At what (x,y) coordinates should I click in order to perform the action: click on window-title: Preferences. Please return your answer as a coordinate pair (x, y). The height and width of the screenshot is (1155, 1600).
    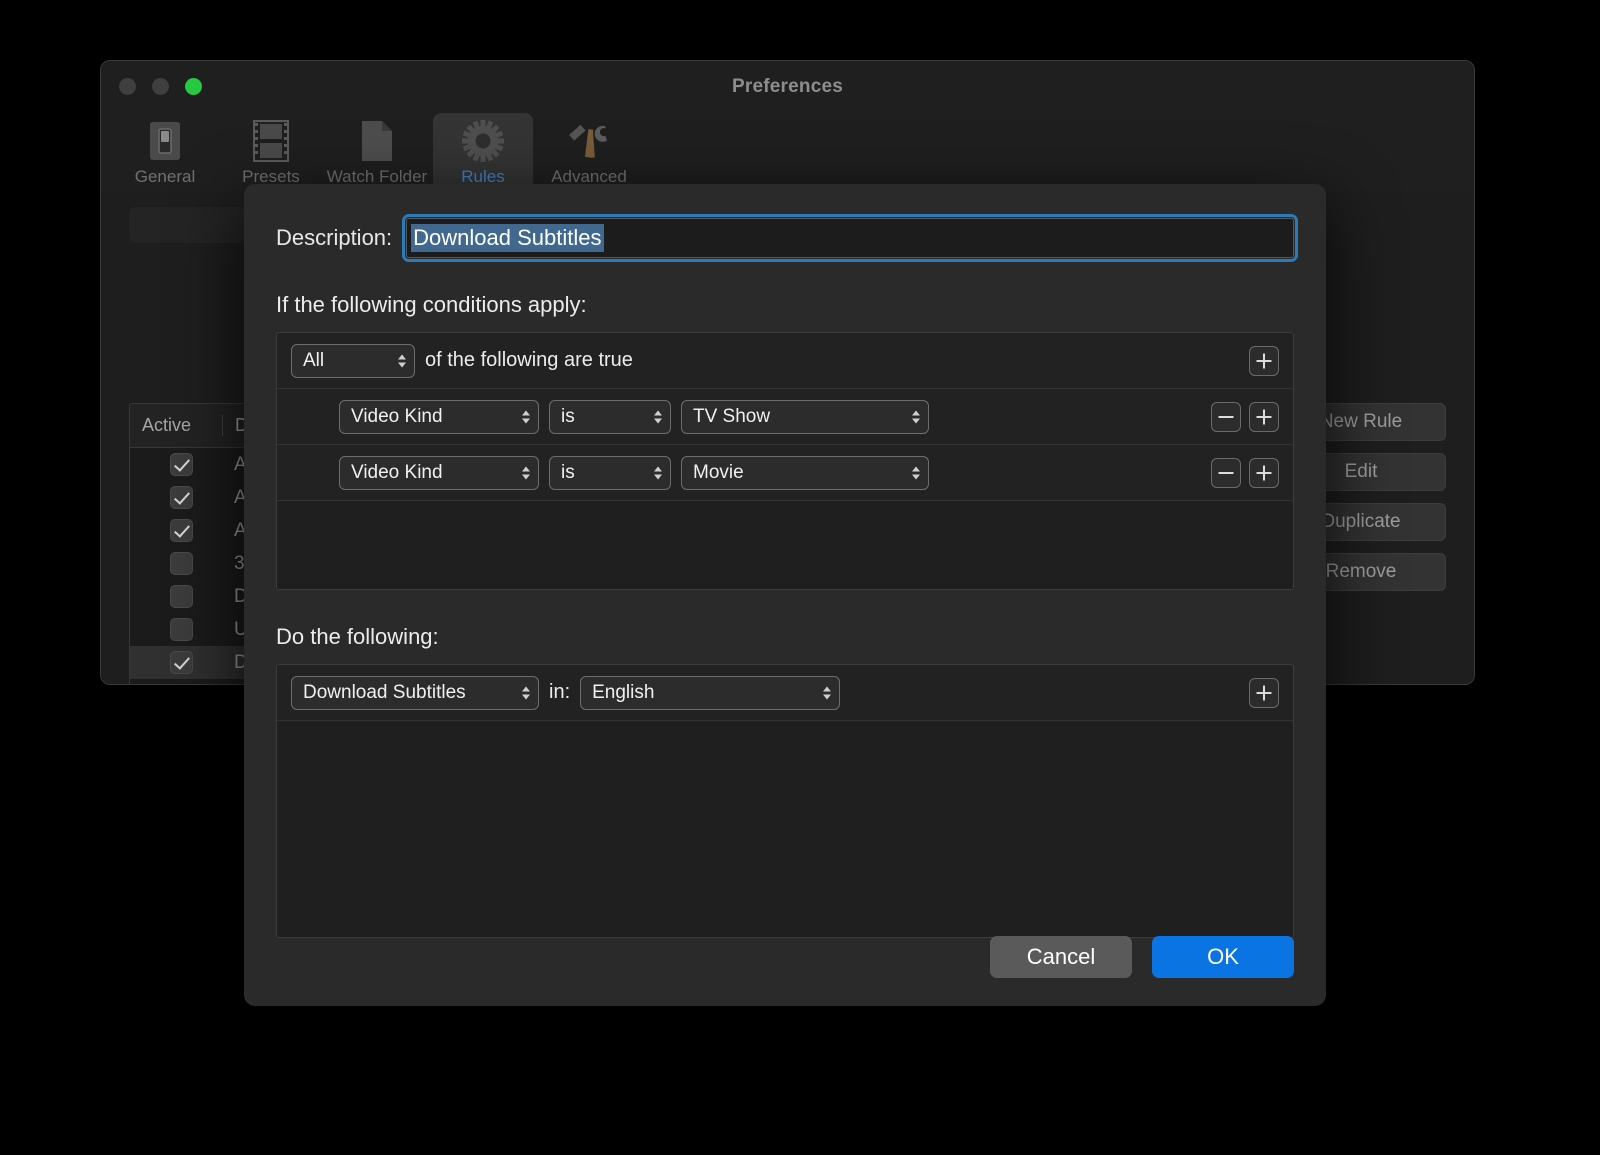
    Looking at the image, I should click on (787, 86).